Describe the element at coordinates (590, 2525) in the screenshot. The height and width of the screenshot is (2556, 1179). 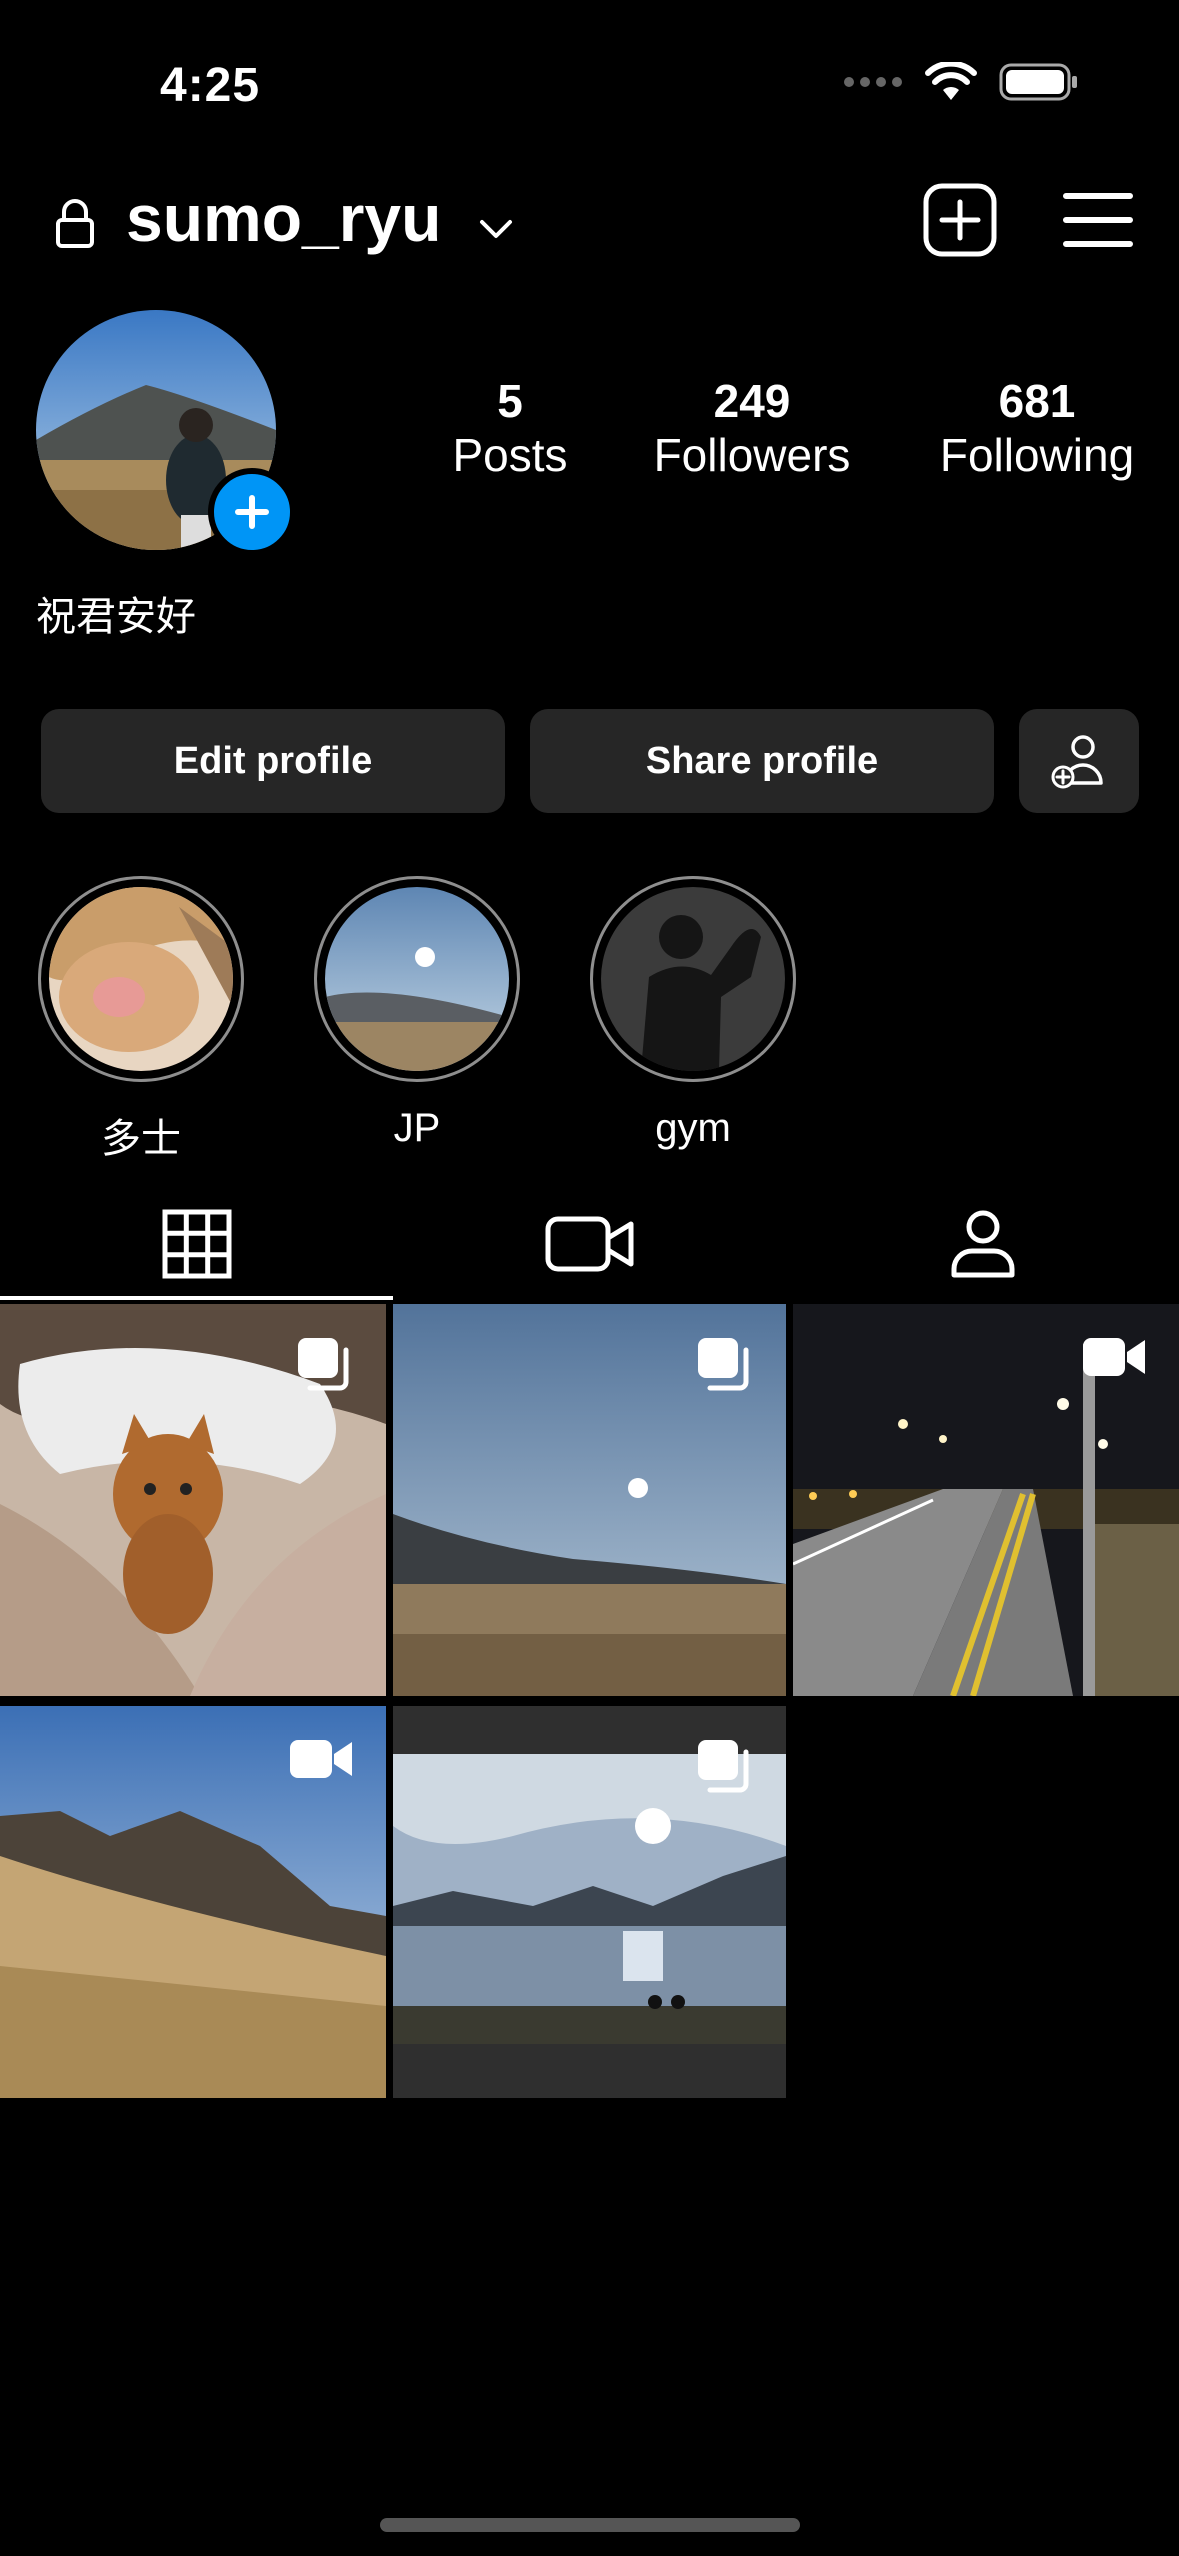
I see `home-indicator` at that location.